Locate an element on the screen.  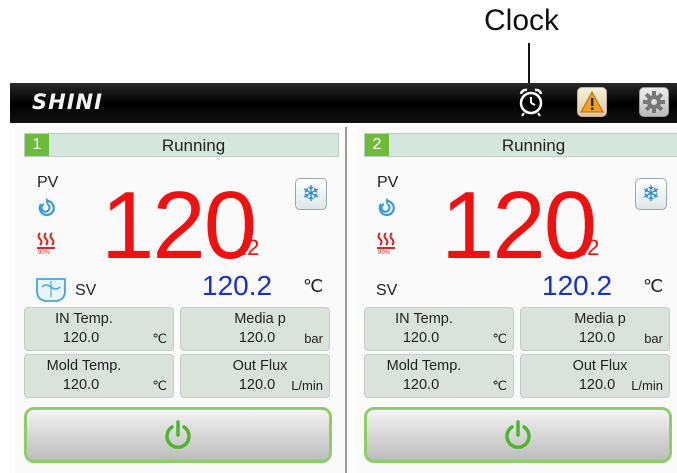
gear-icon is located at coordinates (654, 102).